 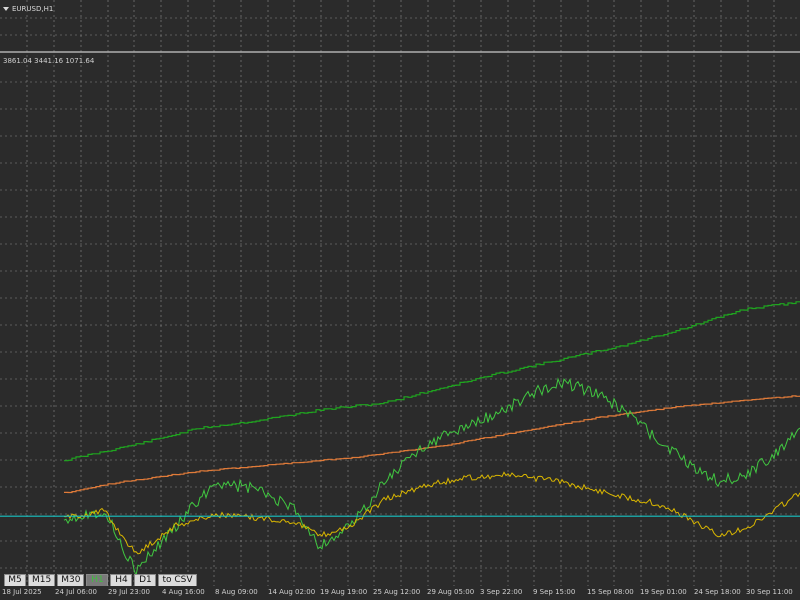 I want to click on x-axis-tick-label: 4 Aug 16:00, so click(x=183, y=592).